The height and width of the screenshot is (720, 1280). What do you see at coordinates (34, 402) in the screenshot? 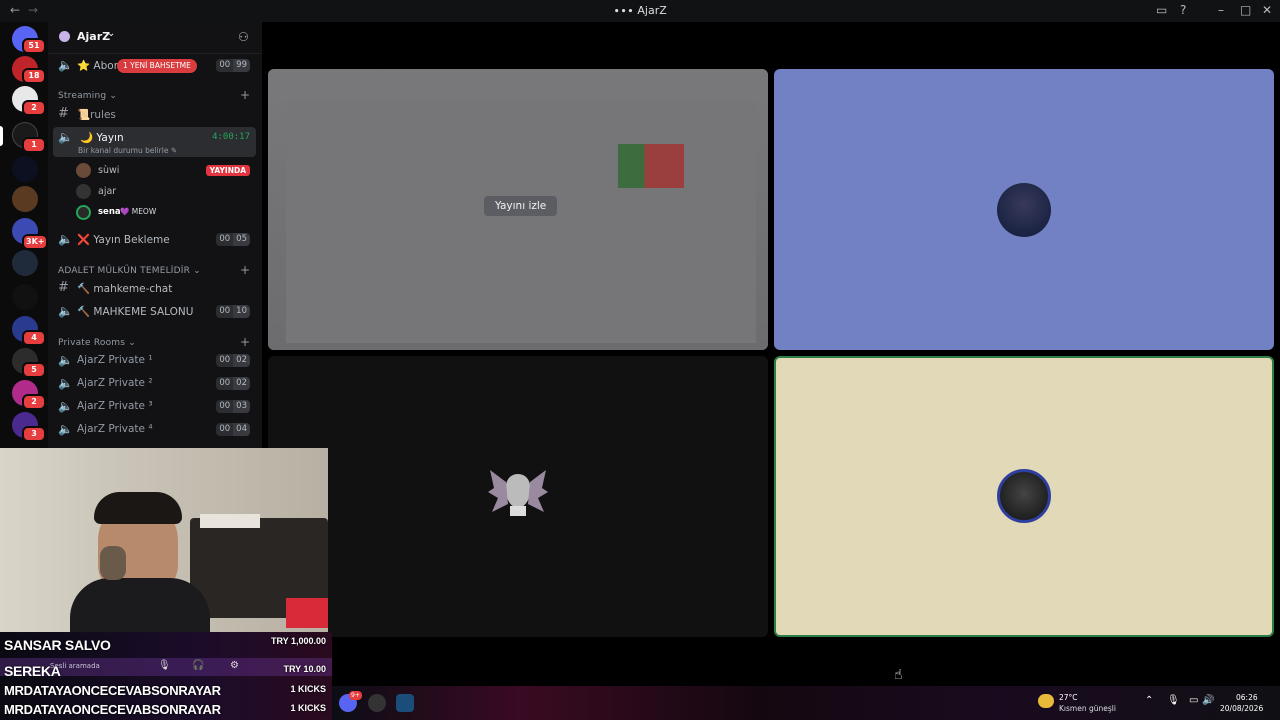
I see `server-badge: 2` at bounding box center [34, 402].